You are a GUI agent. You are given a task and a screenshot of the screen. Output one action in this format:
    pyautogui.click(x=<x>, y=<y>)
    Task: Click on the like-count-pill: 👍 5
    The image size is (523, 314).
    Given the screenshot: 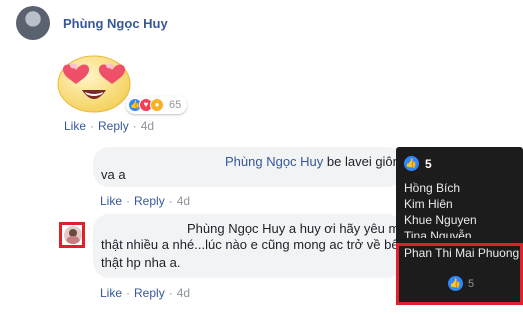 What is the action you would take?
    pyautogui.click(x=461, y=283)
    